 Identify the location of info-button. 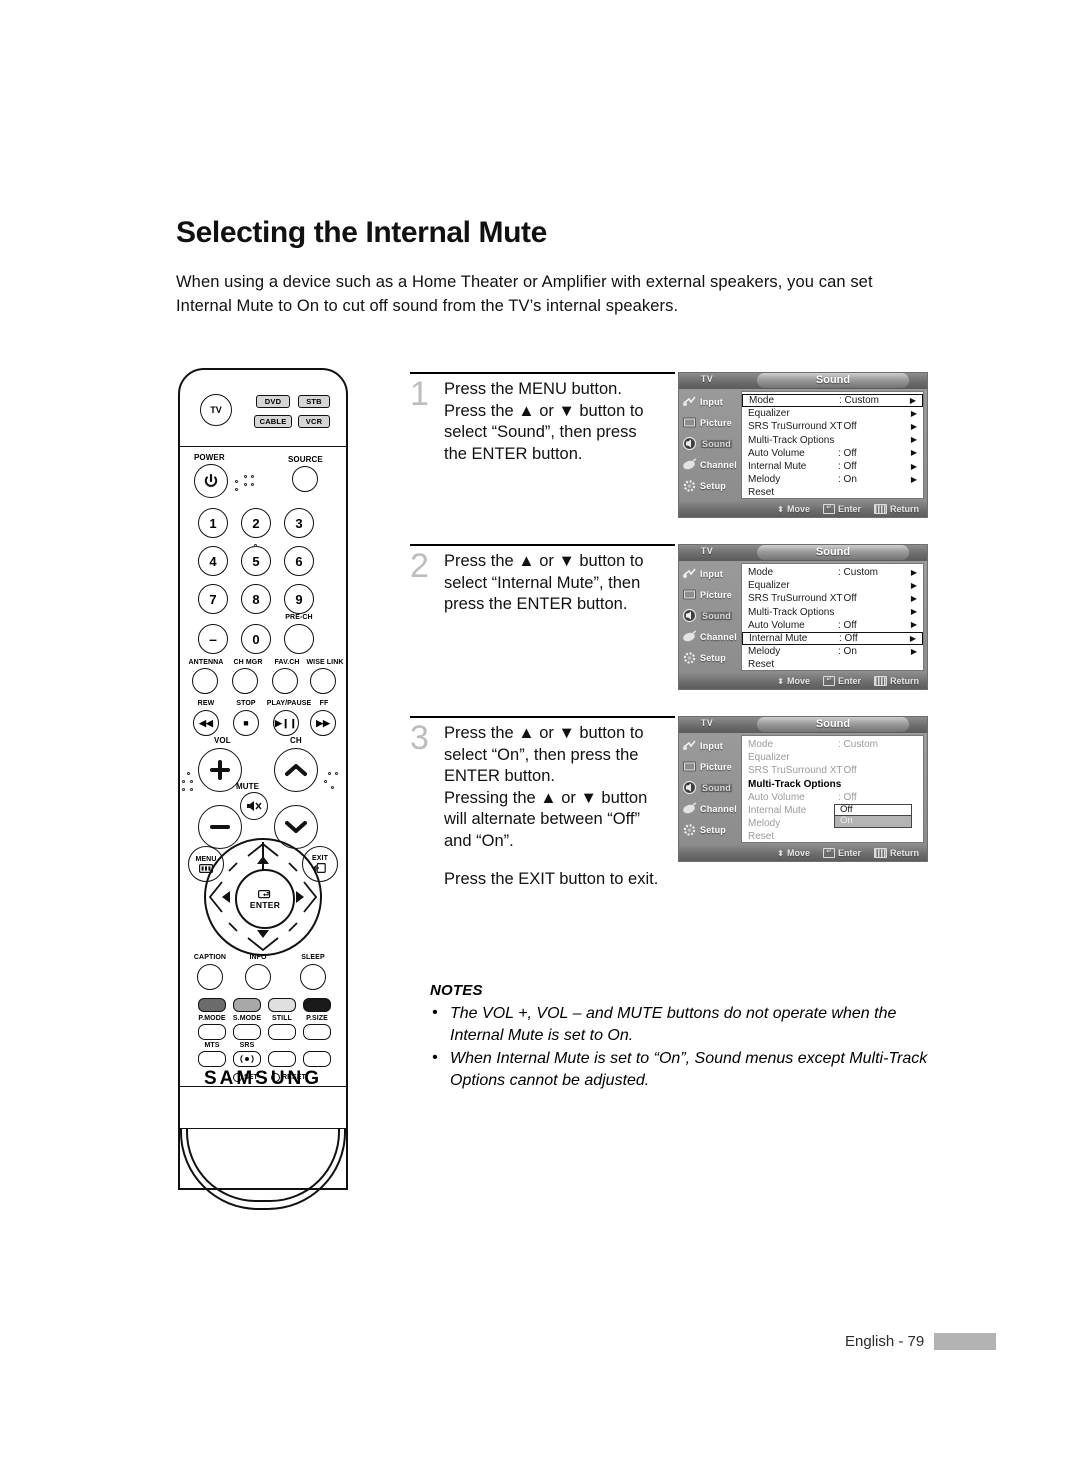
(258, 977).